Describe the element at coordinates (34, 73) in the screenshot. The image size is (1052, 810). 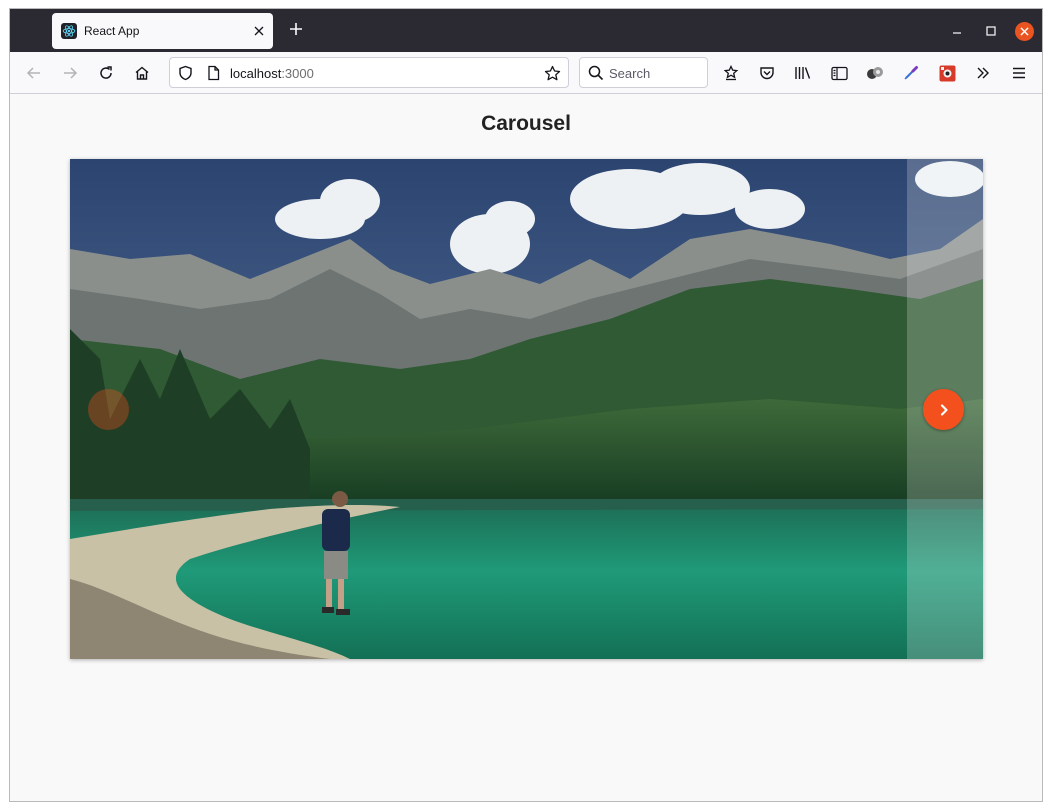
I see `arrow-left-icon` at that location.